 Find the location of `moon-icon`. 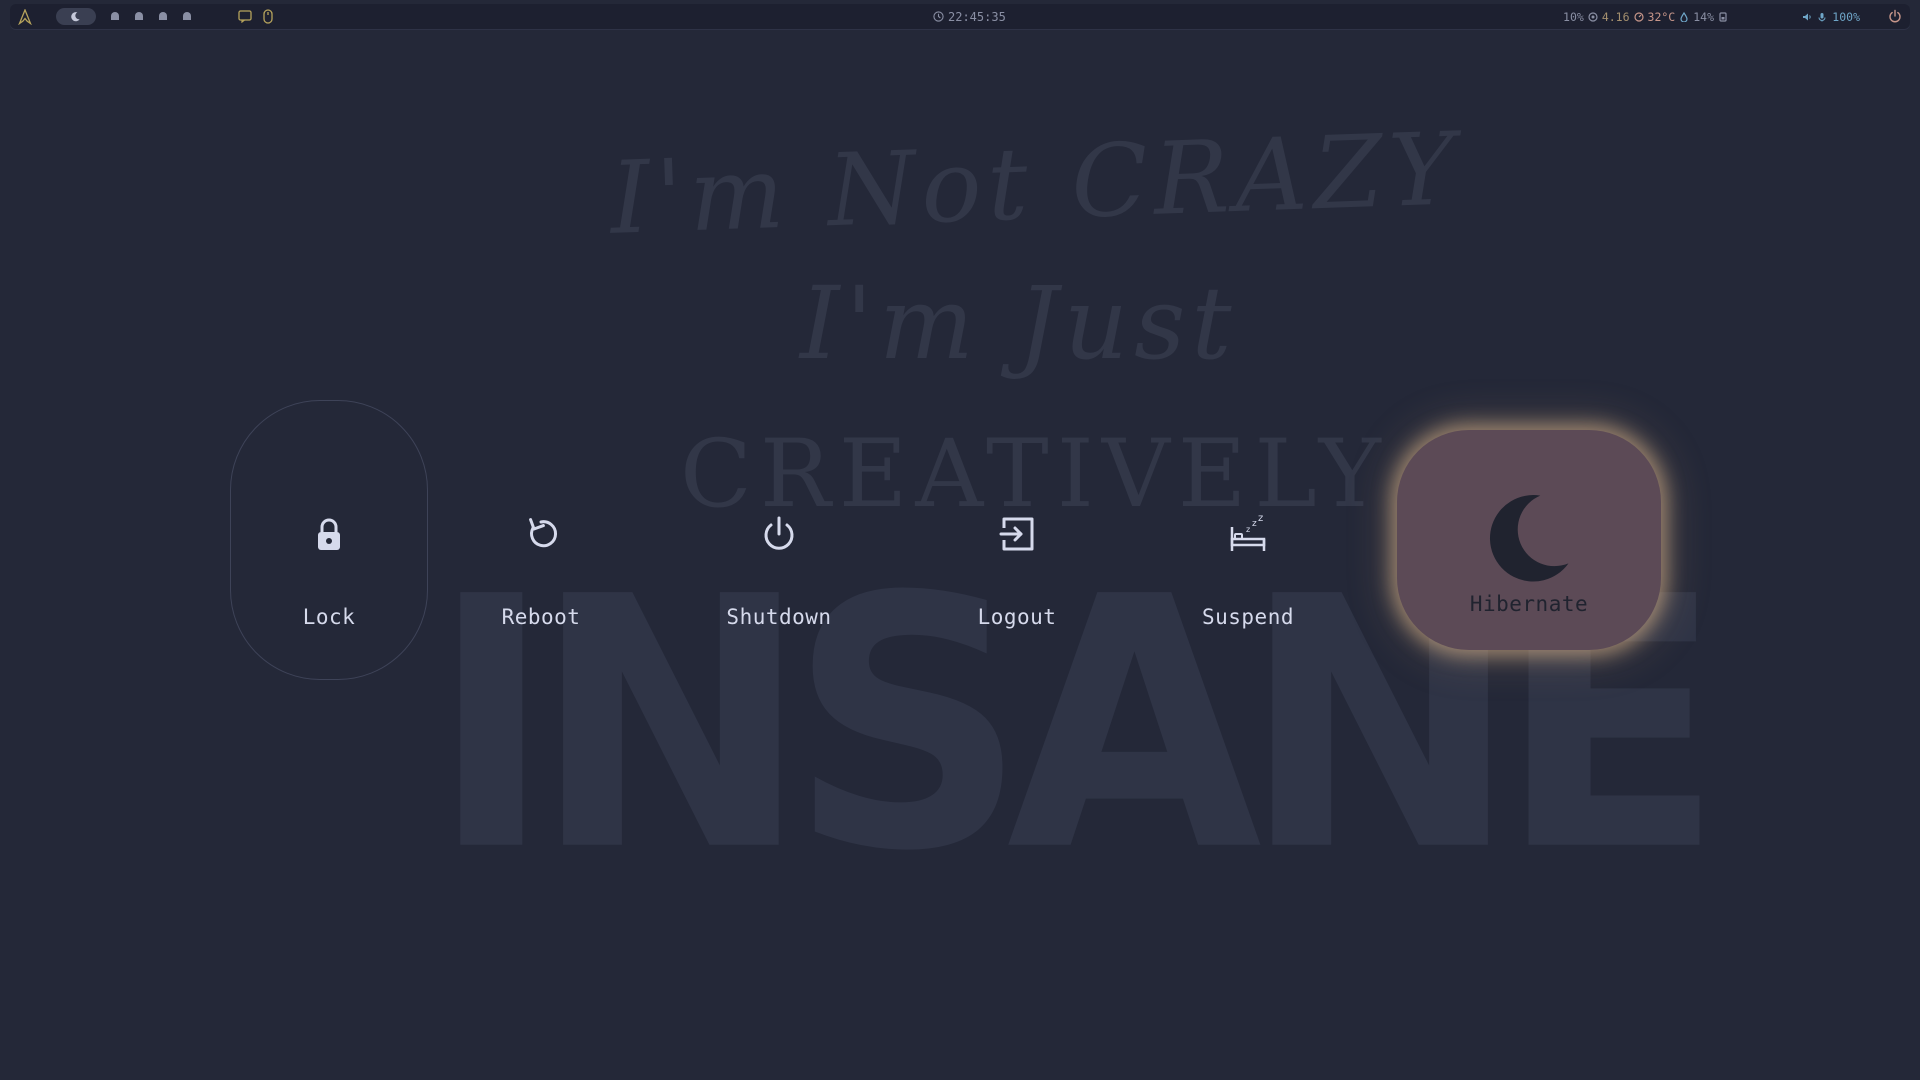

moon-icon is located at coordinates (1529, 538).